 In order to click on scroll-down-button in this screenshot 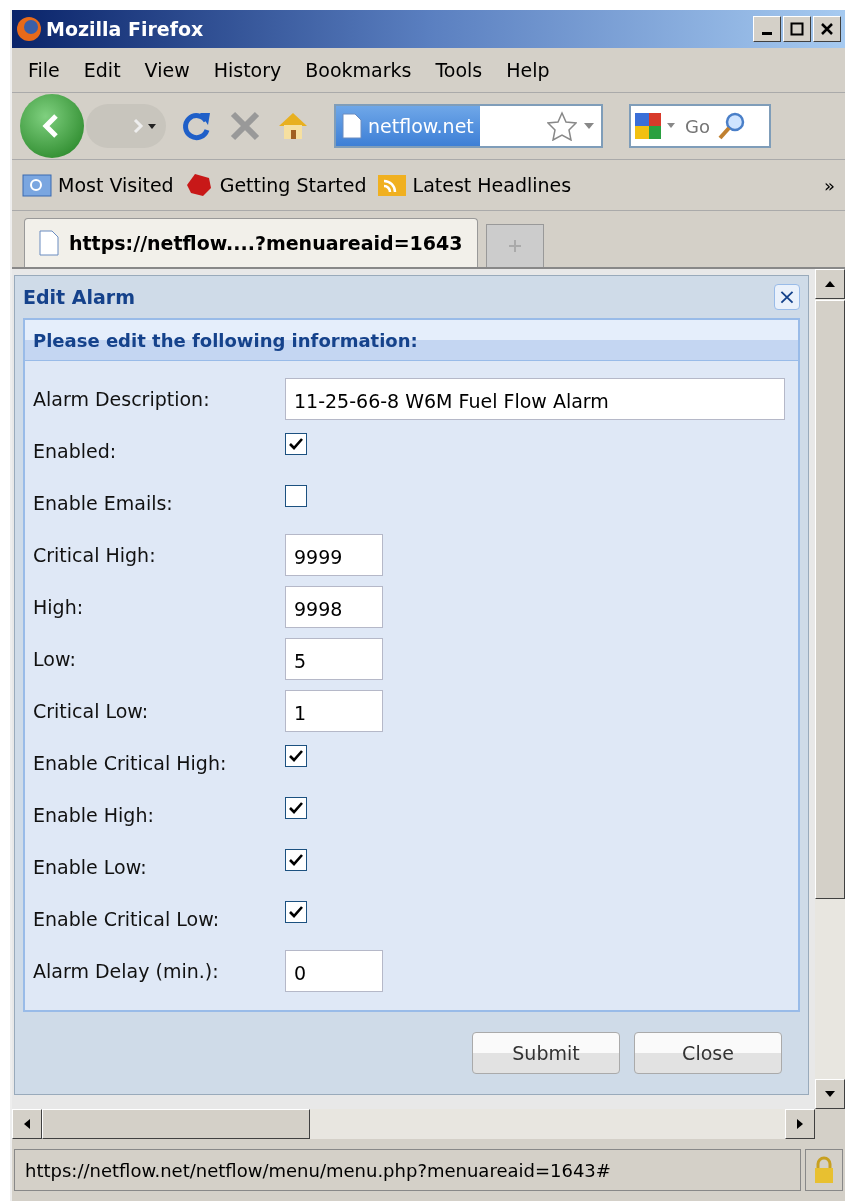, I will do `click(830, 1094)`.